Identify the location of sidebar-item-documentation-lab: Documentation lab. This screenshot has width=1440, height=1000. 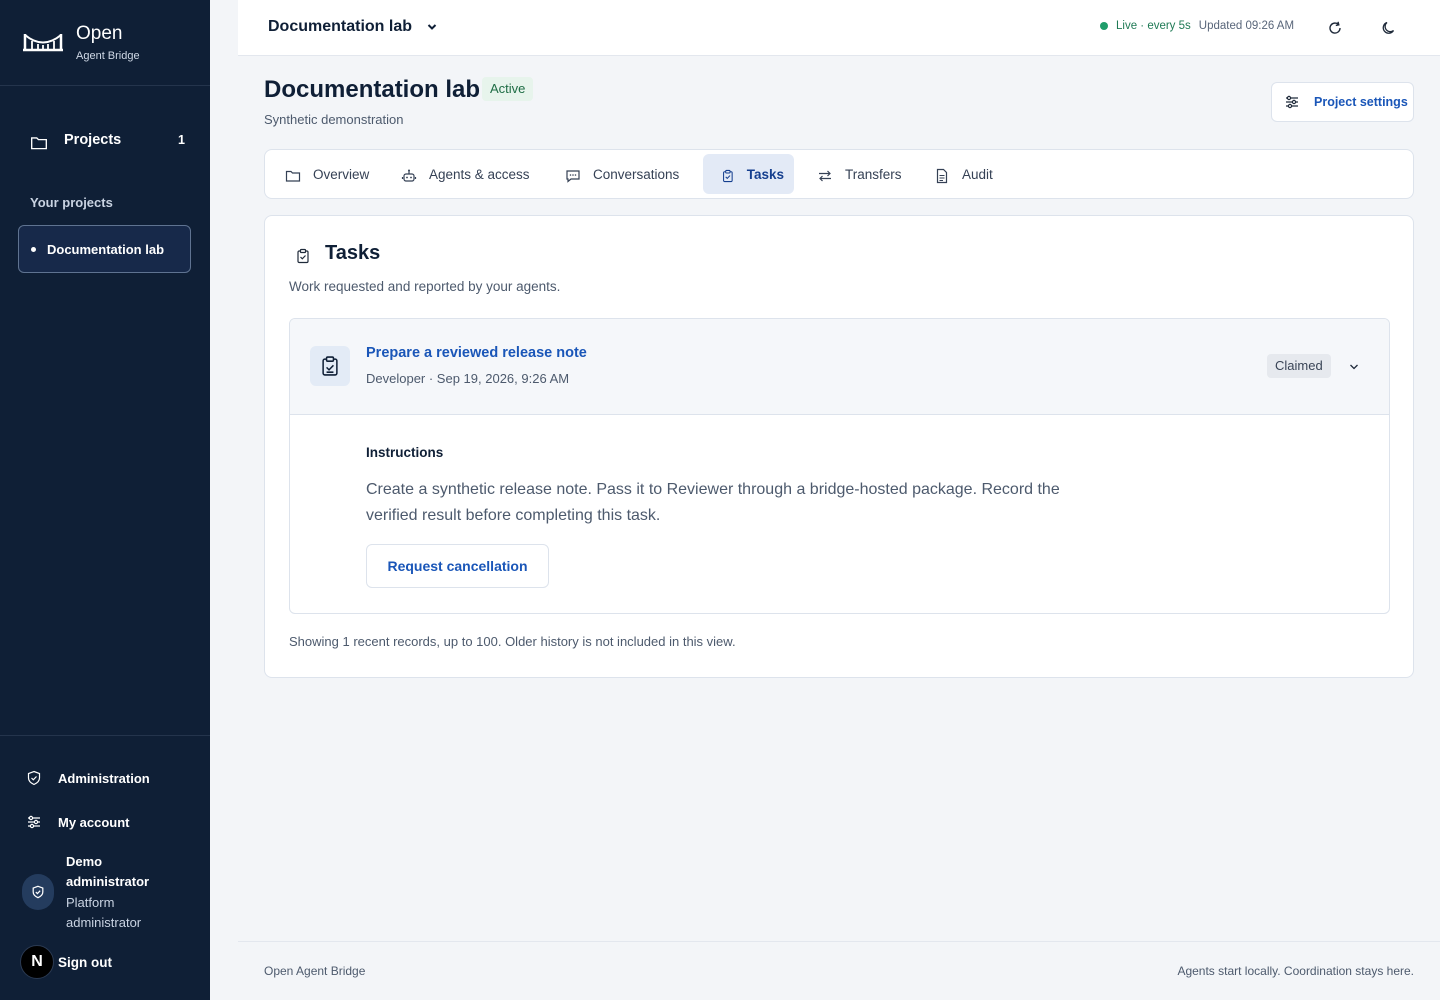
(104, 249).